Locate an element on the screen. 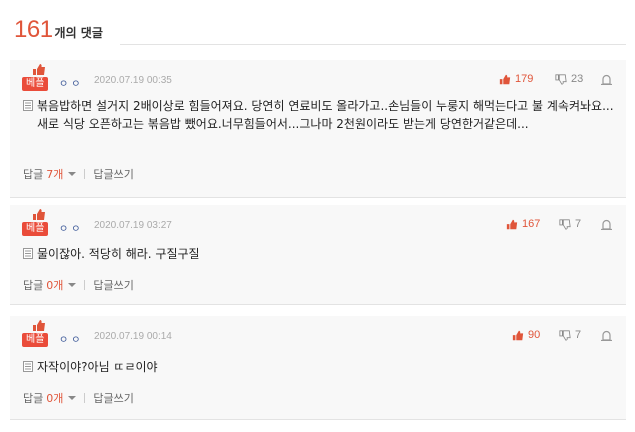 The width and height of the screenshot is (635, 432). like-button: 179 is located at coordinates (516, 79).